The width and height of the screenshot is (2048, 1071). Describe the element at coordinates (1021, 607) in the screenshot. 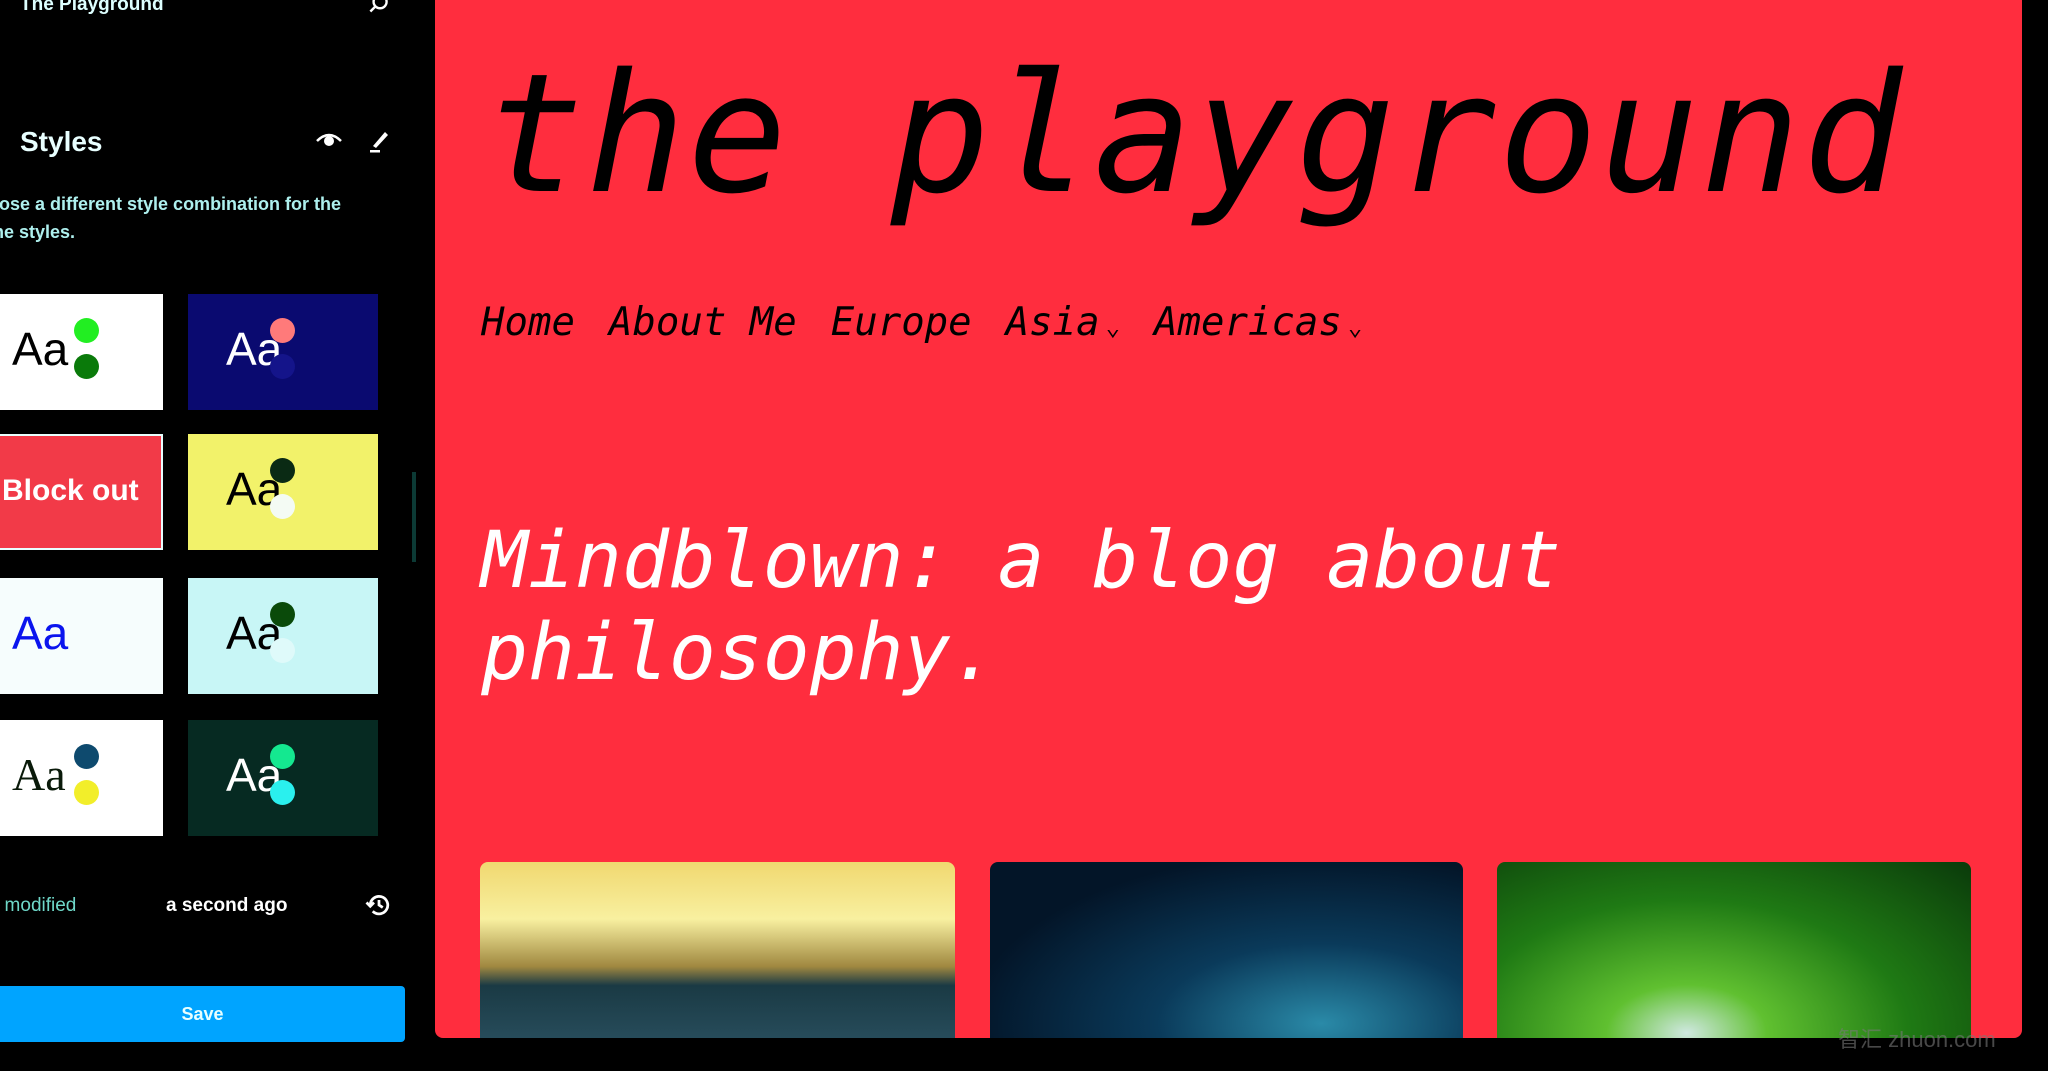

I see `headline: Mindblown: a blog about philosophy.` at that location.